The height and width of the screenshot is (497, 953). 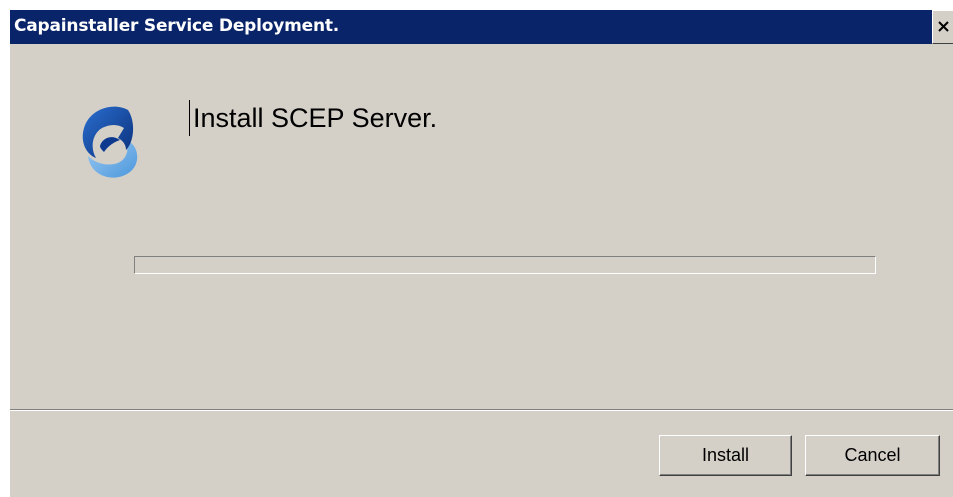 What do you see at coordinates (481, 27) in the screenshot?
I see `title-bar: Capainstaller Service Deployment.` at bounding box center [481, 27].